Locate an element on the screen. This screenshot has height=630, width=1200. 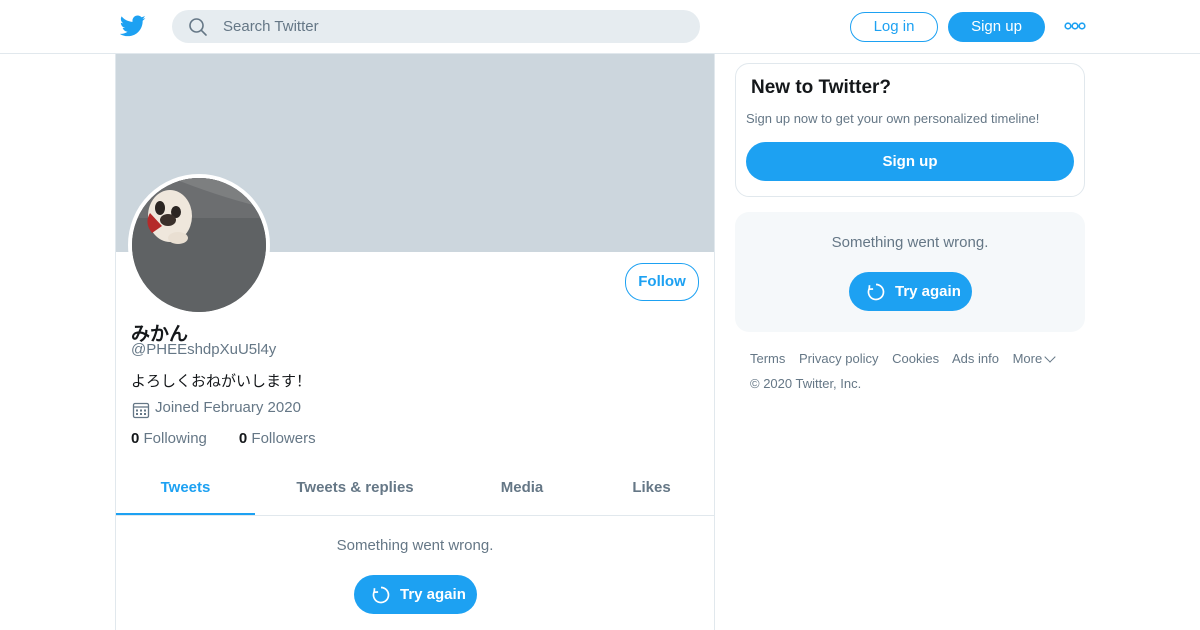
sidebar-error-message: Something went wrong. is located at coordinates (910, 242).